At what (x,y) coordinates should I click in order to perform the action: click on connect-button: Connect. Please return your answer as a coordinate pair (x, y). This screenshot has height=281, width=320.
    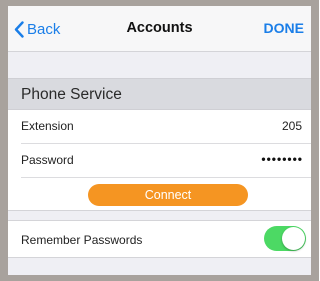
    Looking at the image, I should click on (168, 195).